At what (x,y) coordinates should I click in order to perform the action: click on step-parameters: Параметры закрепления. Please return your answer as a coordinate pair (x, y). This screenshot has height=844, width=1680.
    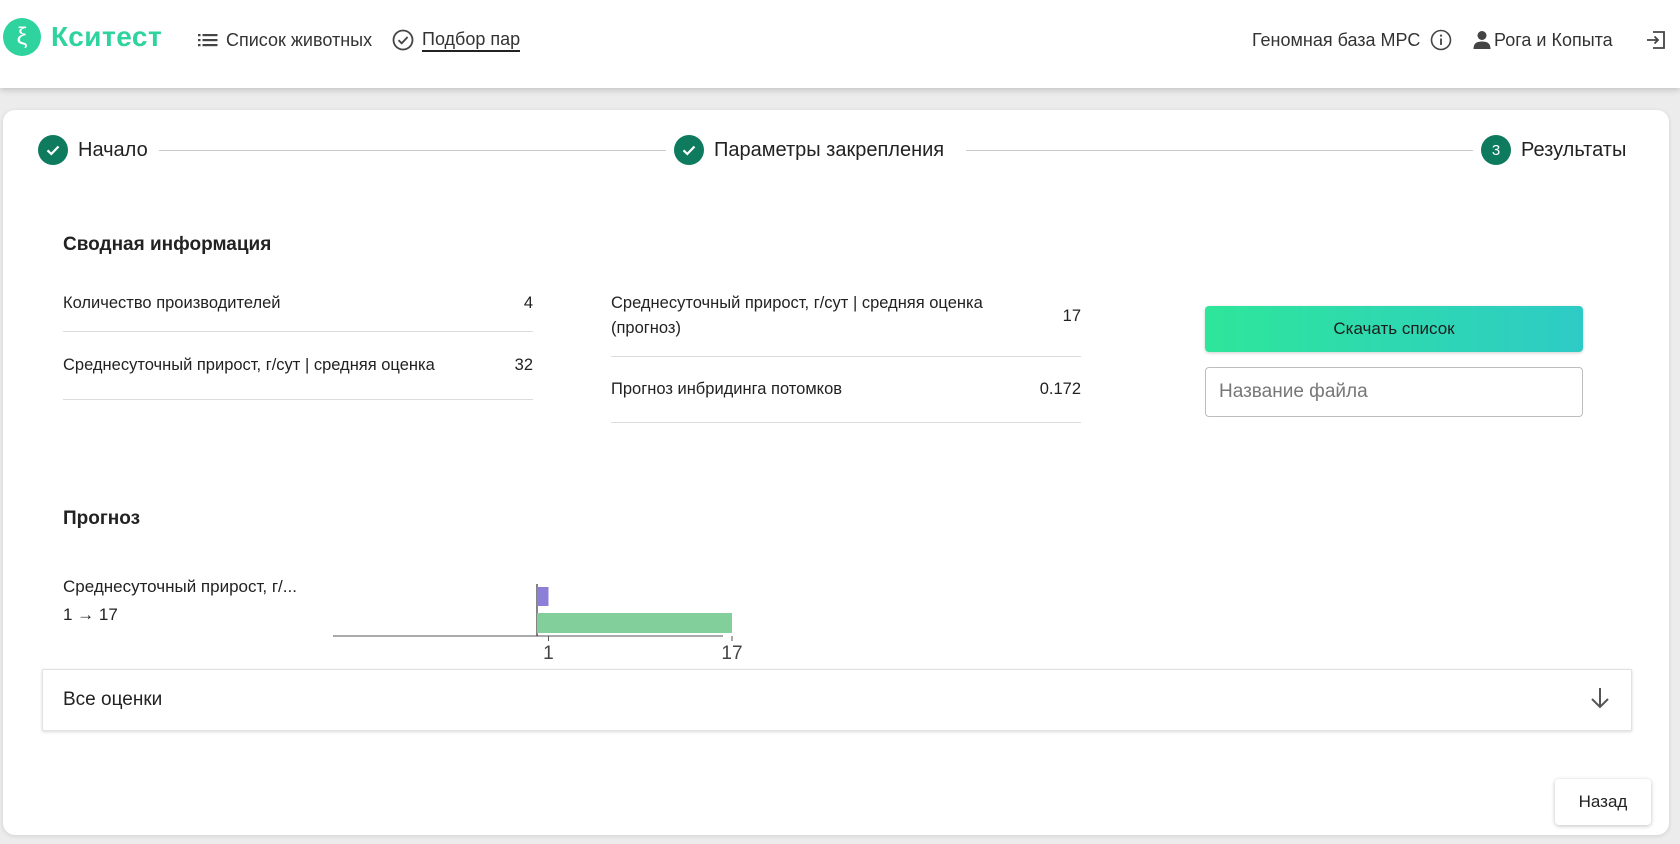
    Looking at the image, I should click on (809, 150).